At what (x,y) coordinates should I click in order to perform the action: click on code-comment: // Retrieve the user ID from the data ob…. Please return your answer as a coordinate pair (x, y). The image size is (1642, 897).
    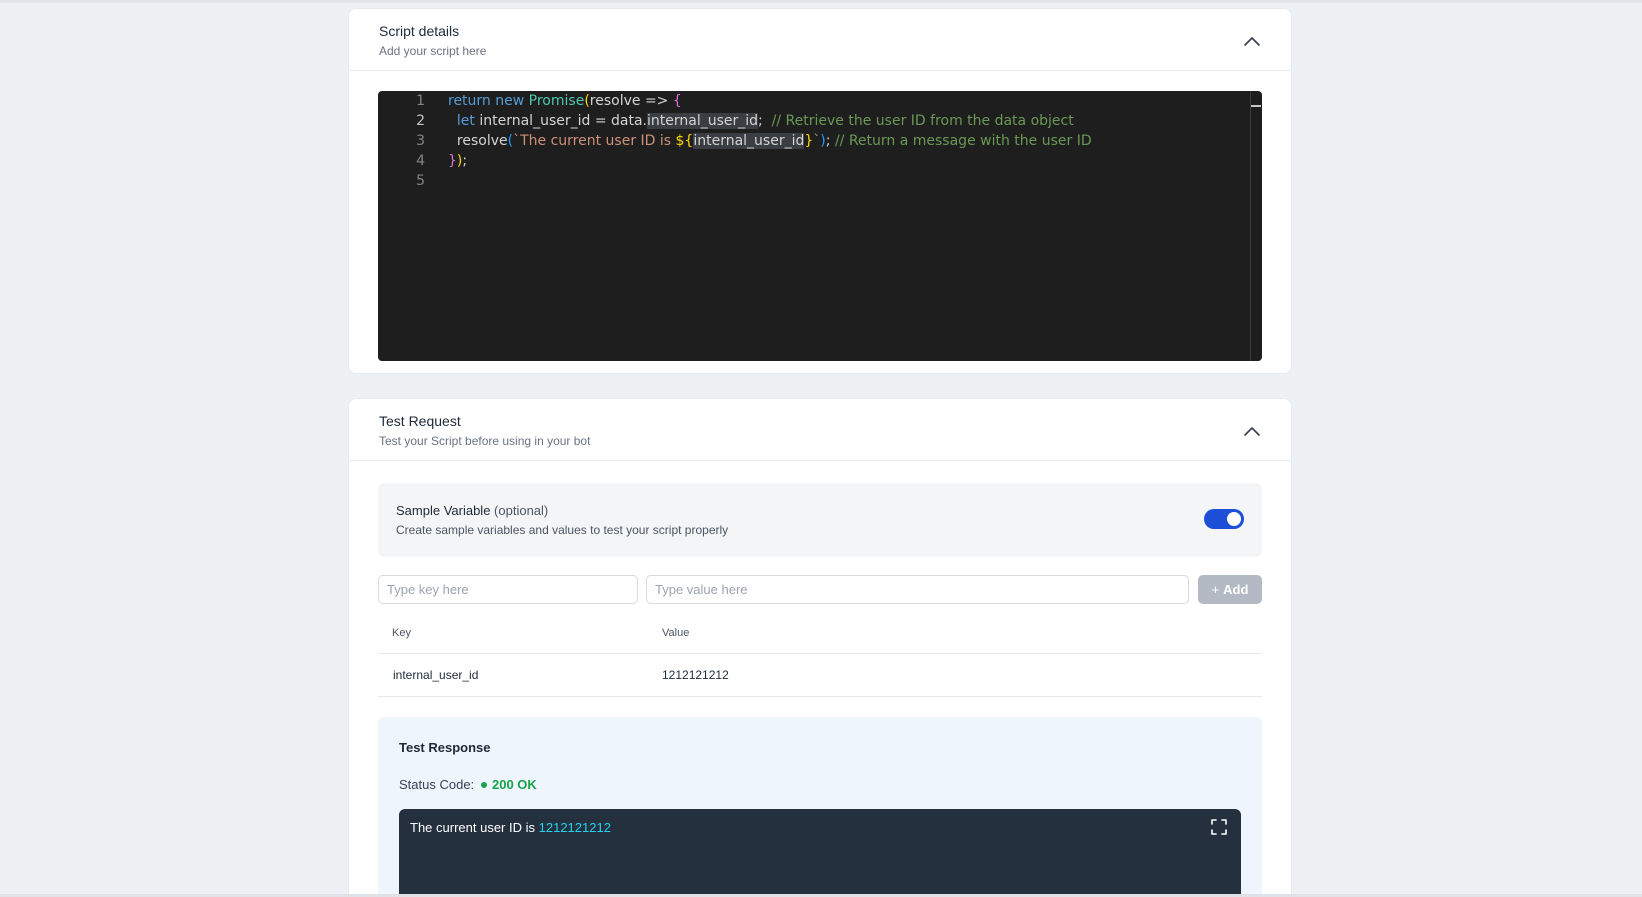
    Looking at the image, I should click on (922, 121).